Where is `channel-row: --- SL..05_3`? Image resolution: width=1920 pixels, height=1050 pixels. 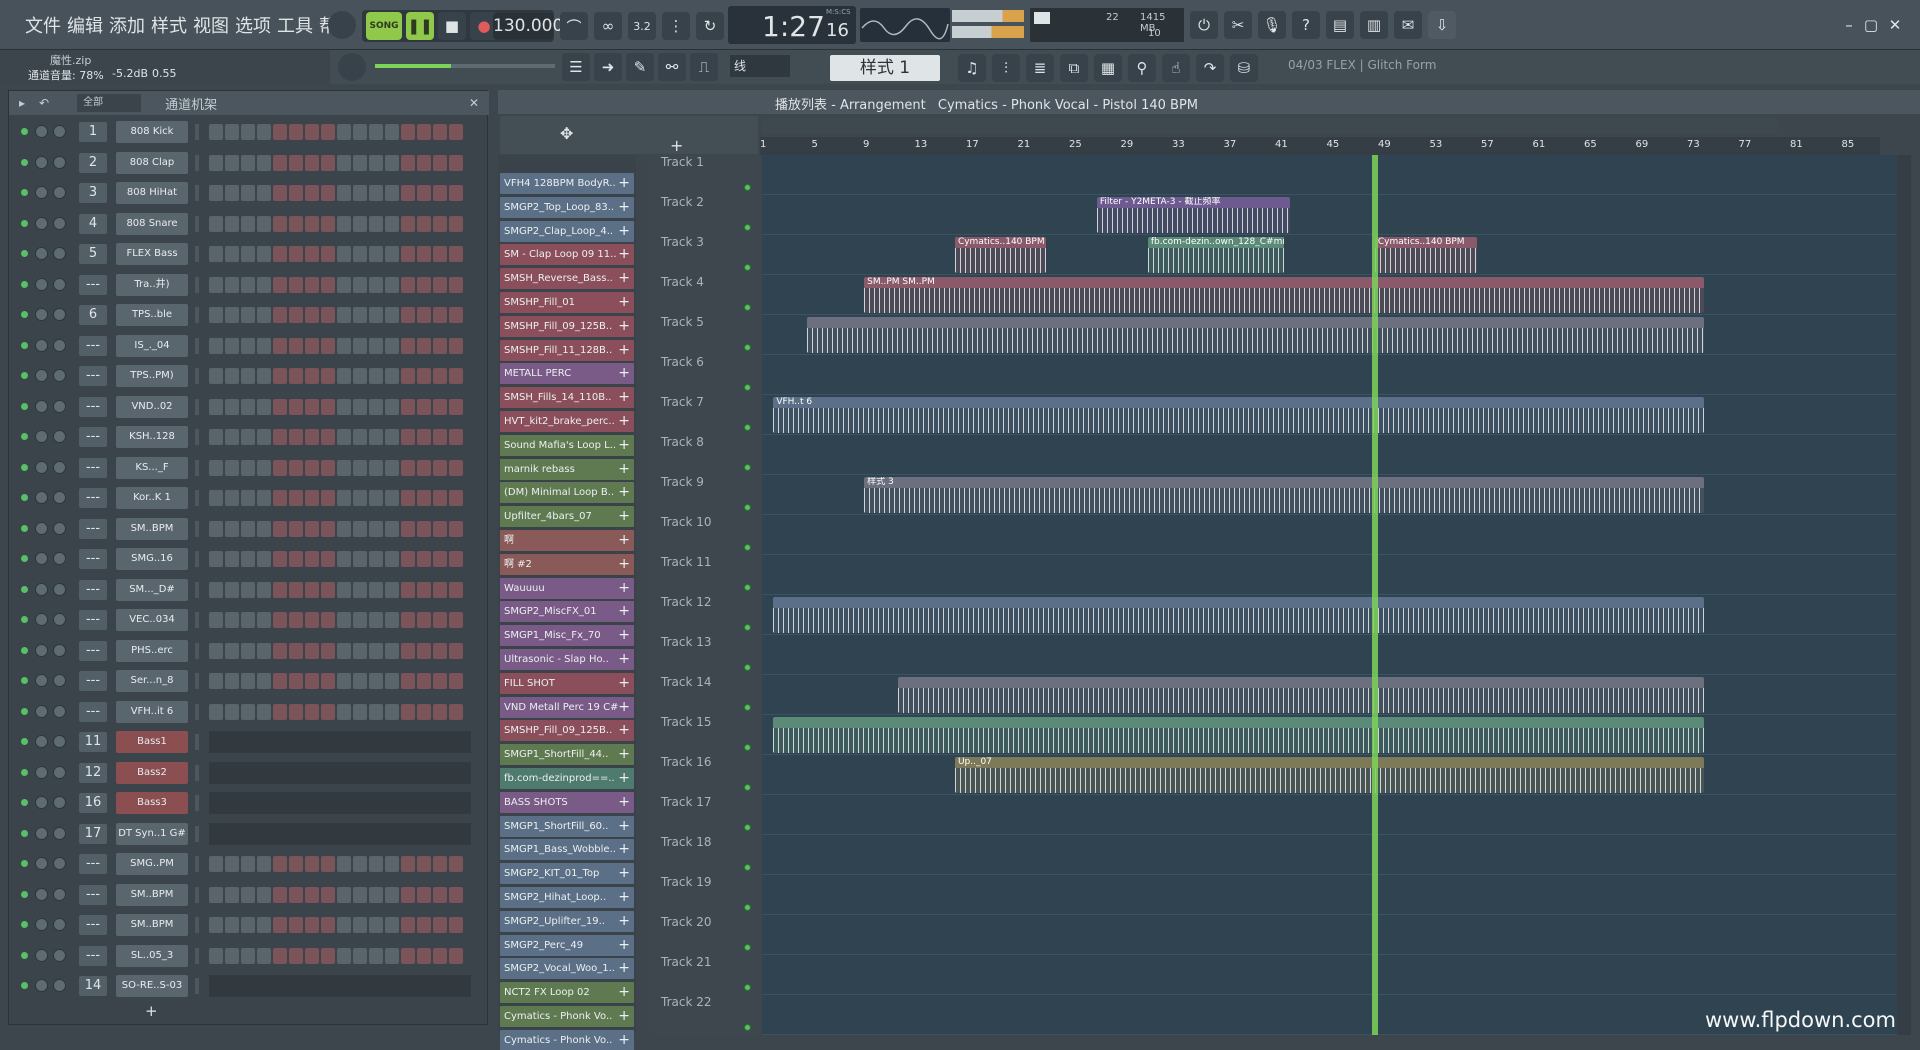
channel-row: --- SL..05_3 is located at coordinates (244, 956).